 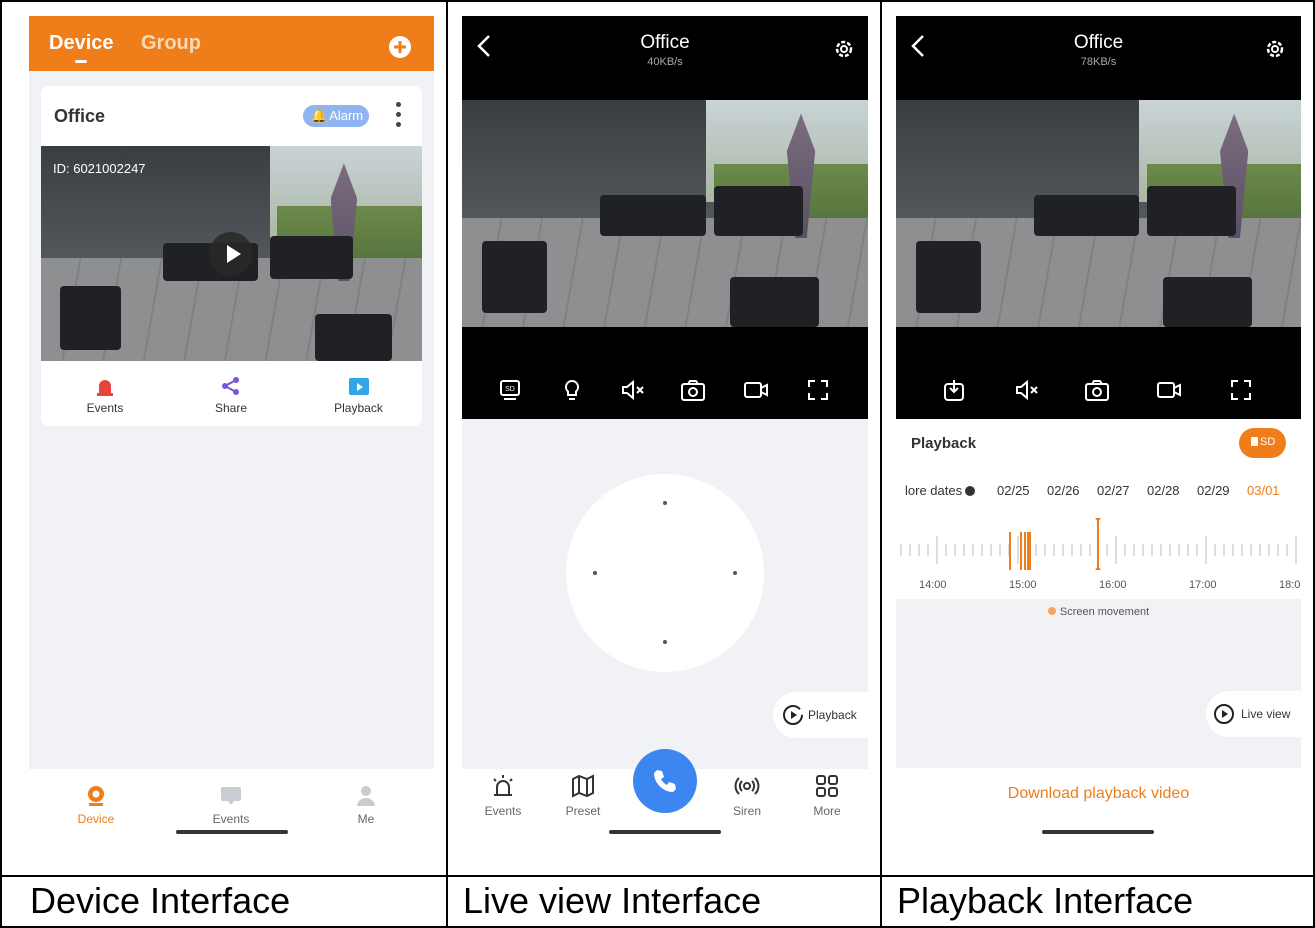 What do you see at coordinates (1267, 490) in the screenshot?
I see `date-item-selected: 03/01` at bounding box center [1267, 490].